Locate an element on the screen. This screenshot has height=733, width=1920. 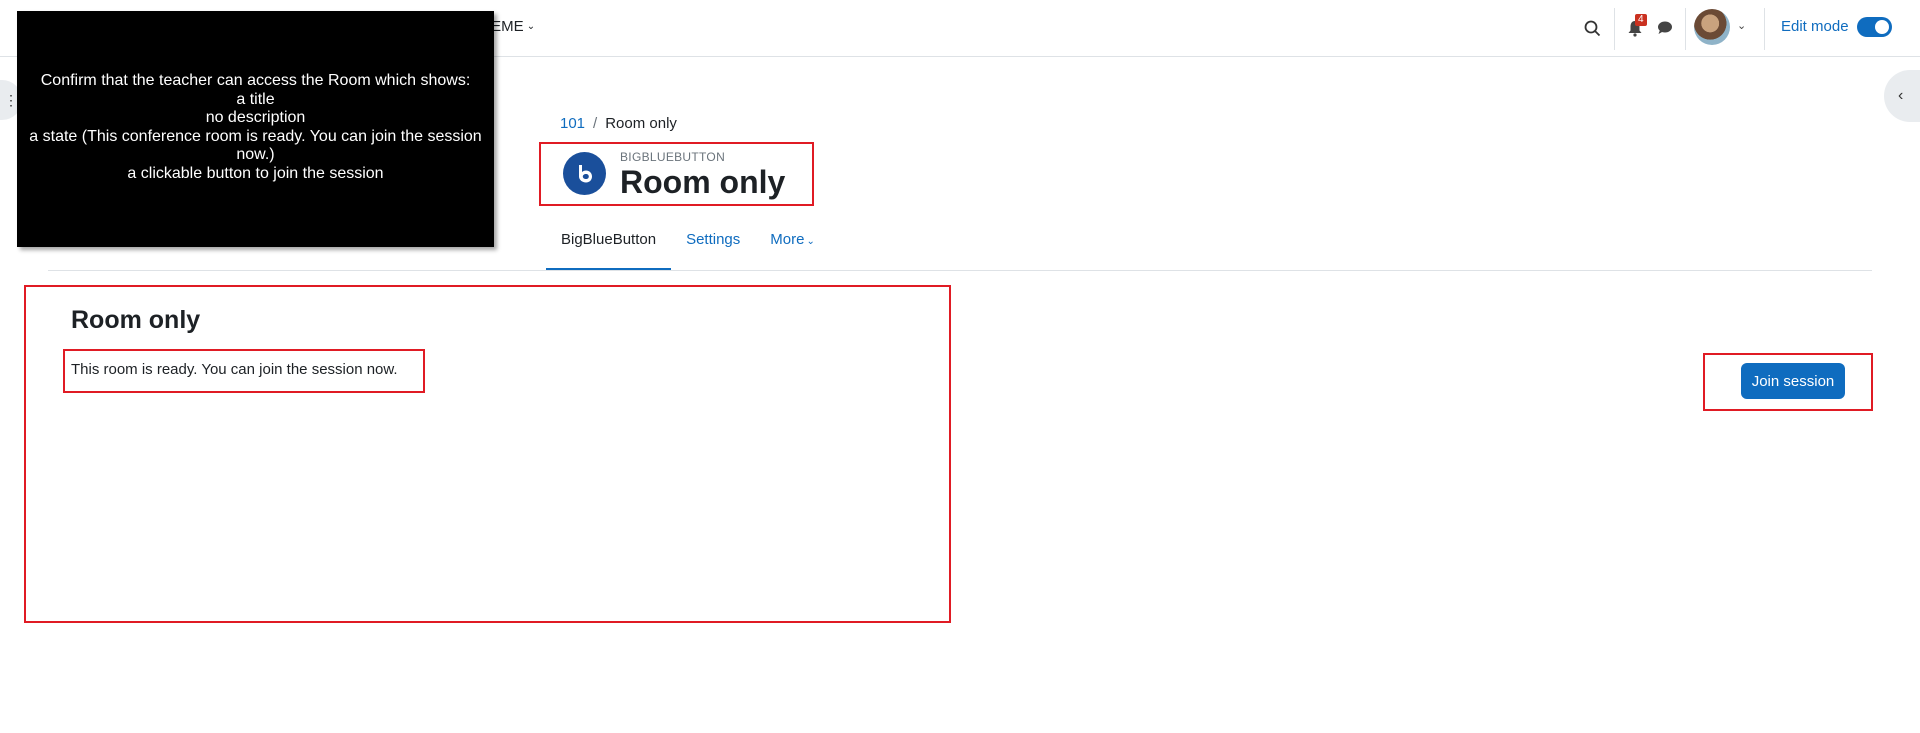
tabs-divider is located at coordinates (960, 270).